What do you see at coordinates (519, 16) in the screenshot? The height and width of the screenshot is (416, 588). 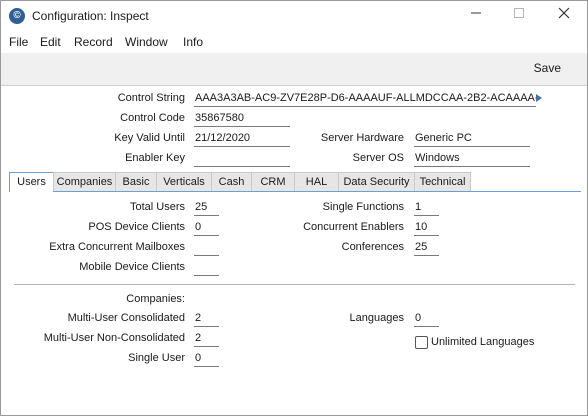 I see `maximize-icon` at bounding box center [519, 16].